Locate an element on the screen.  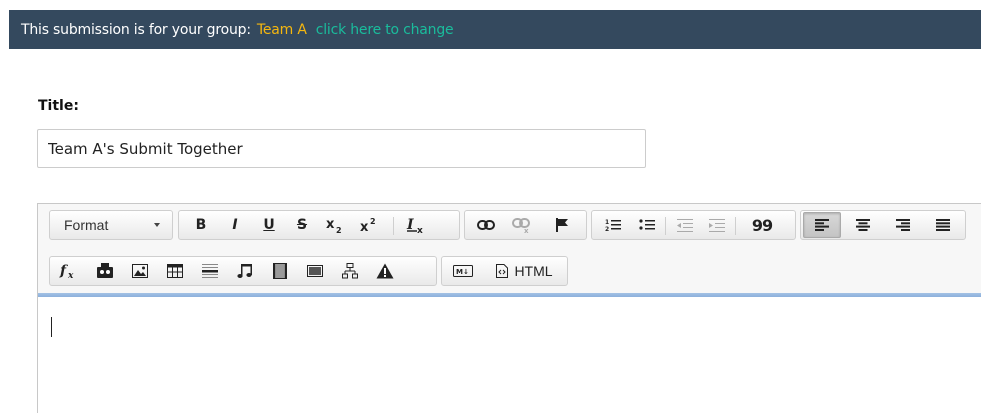
underline-button: U is located at coordinates (269, 225).